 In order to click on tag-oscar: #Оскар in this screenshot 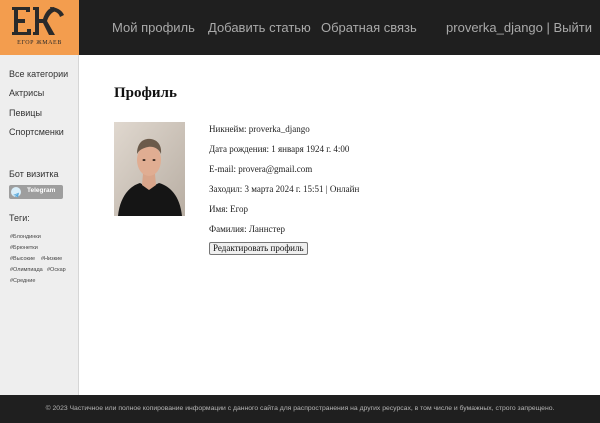, I will do `click(56, 270)`.